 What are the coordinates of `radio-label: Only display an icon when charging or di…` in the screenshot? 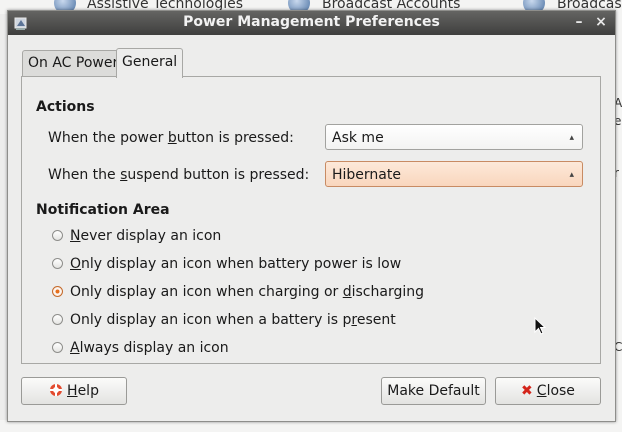 It's located at (247, 292).